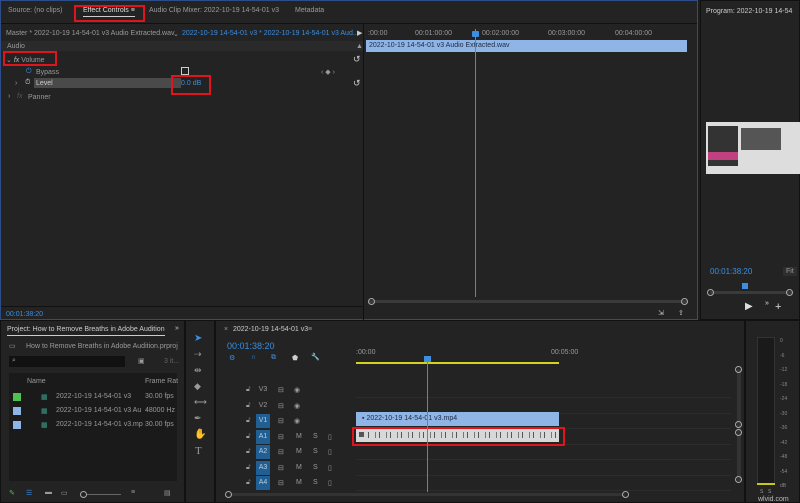 The height and width of the screenshot is (503, 800). I want to click on slip-tool-icon: ⟷, so click(200, 402).